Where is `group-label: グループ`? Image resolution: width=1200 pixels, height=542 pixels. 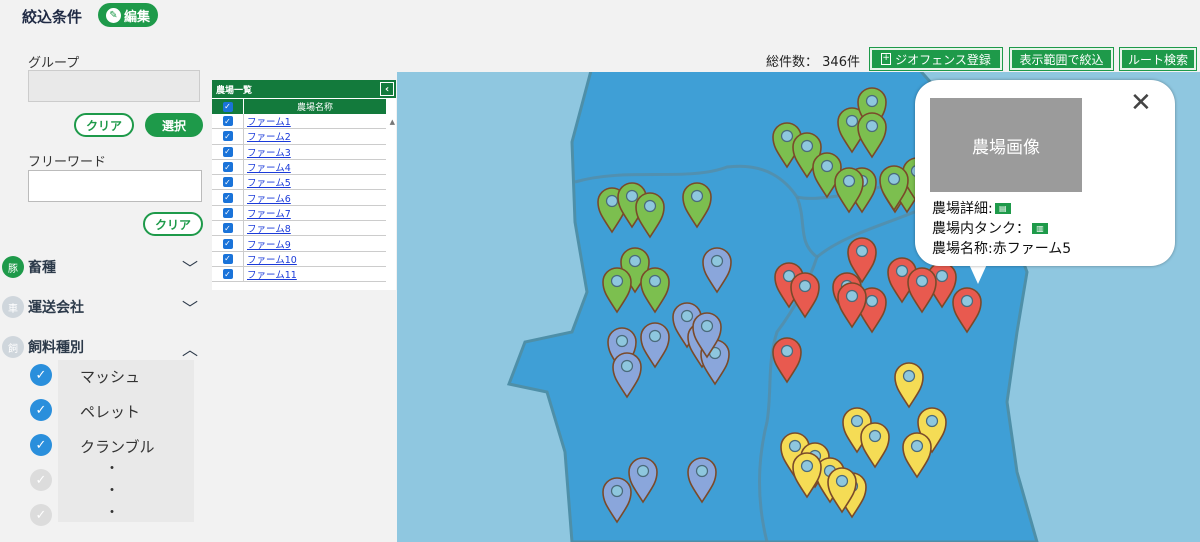 group-label: グループ is located at coordinates (54, 63).